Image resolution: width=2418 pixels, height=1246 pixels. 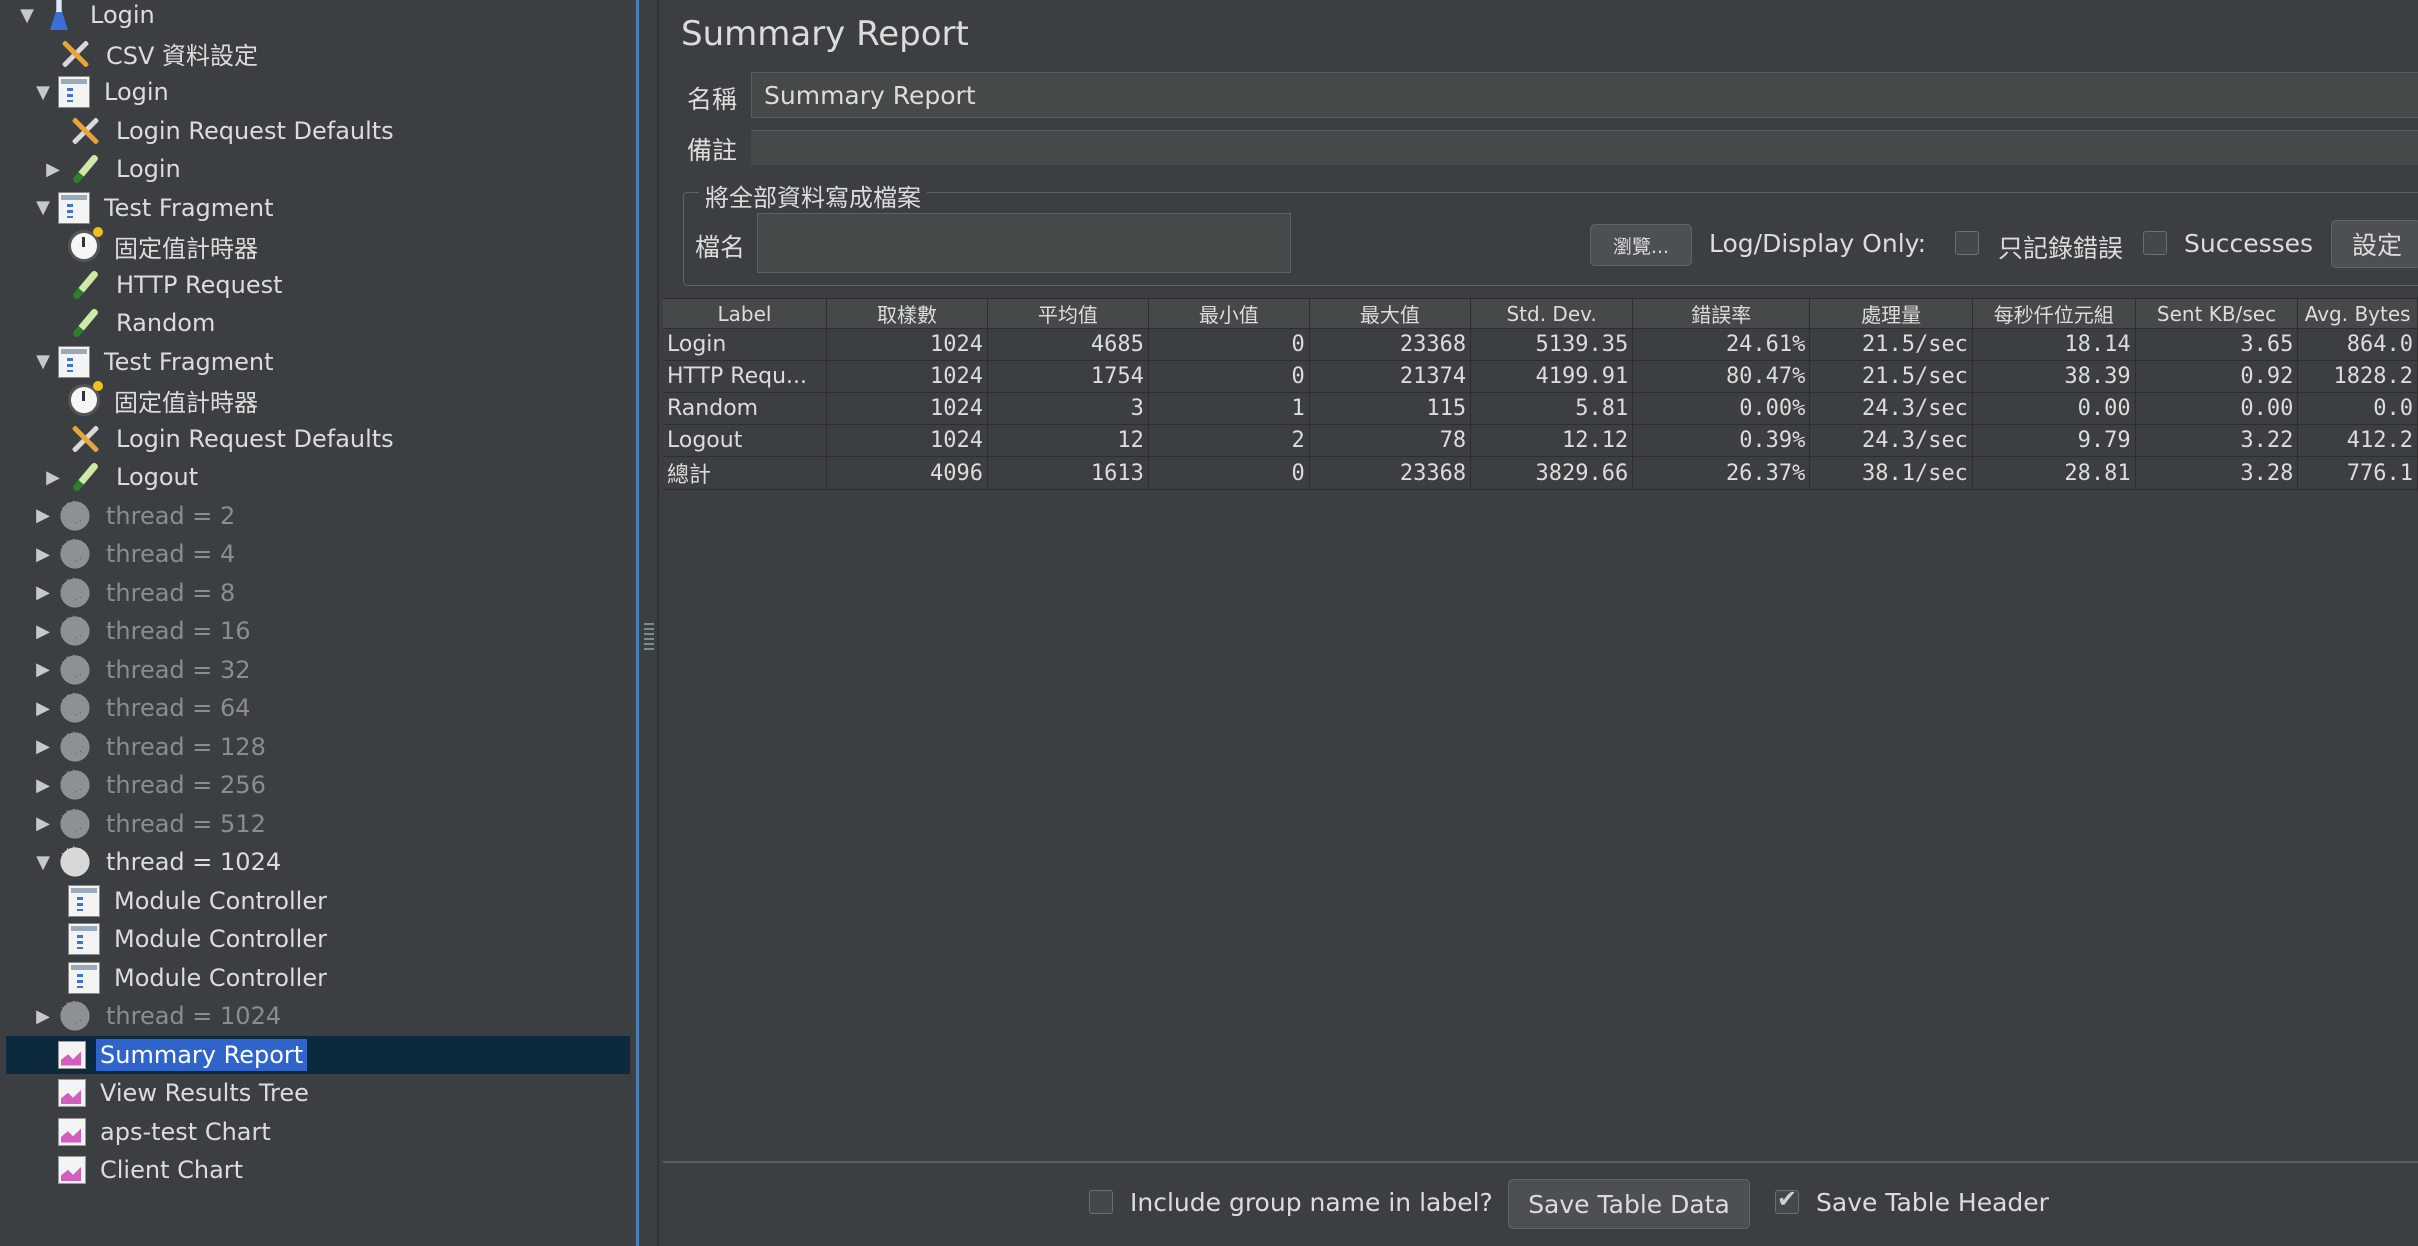 I want to click on table-cell: 1754, so click(x=1068, y=376).